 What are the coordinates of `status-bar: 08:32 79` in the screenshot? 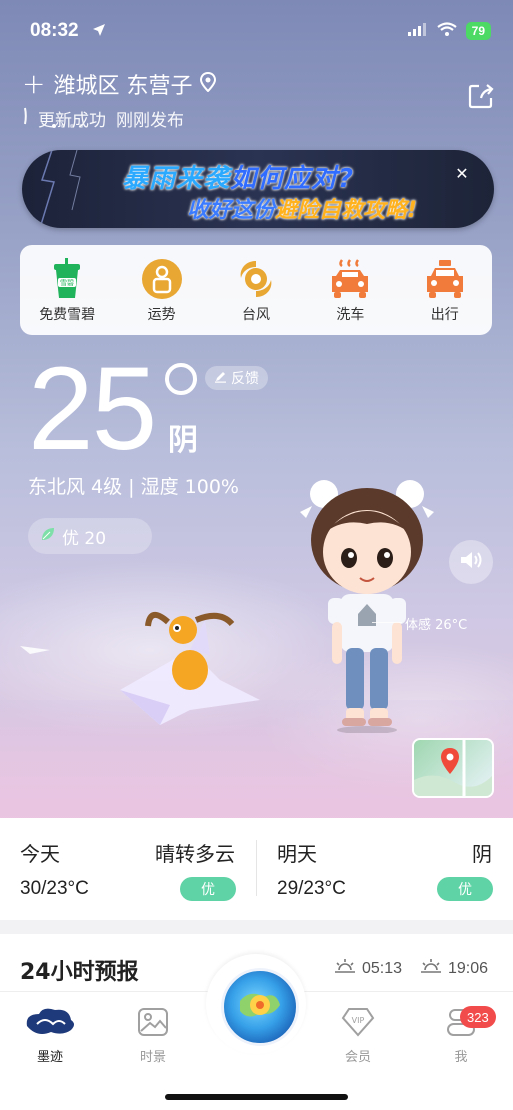 It's located at (256, 30).